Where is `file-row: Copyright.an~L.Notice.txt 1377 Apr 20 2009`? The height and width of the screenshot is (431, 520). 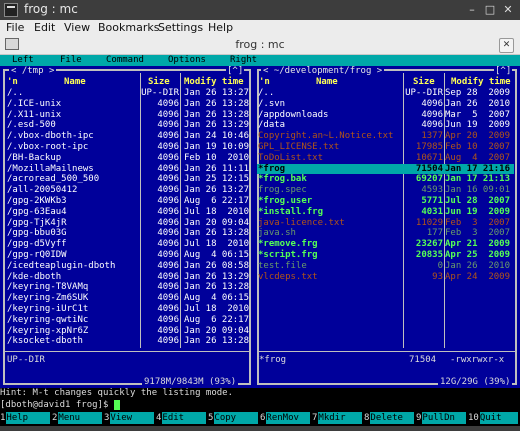 file-row: Copyright.an~L.Notice.txt 1377 Apr 20 2009 is located at coordinates (385, 136).